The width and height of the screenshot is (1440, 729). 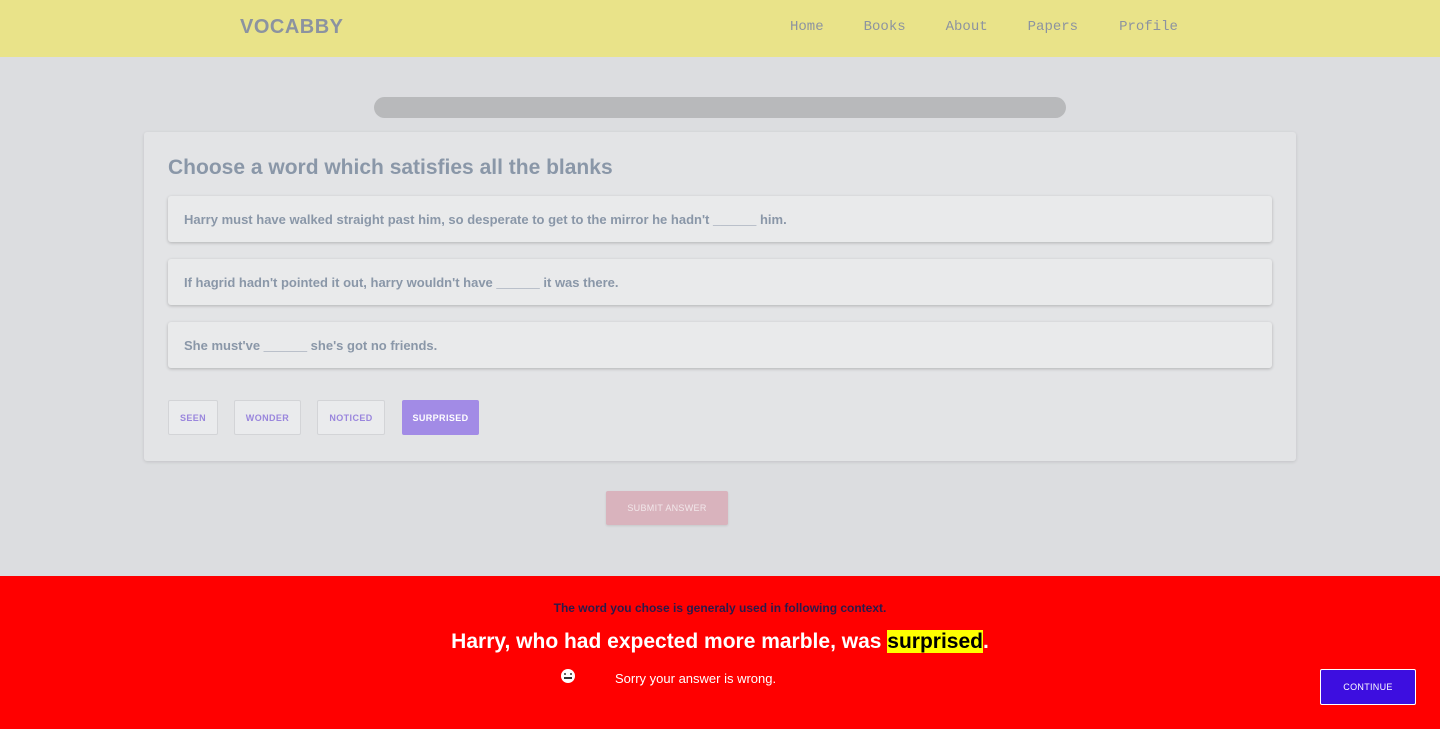 What do you see at coordinates (1148, 27) in the screenshot?
I see `nav-link-profile: Profile` at bounding box center [1148, 27].